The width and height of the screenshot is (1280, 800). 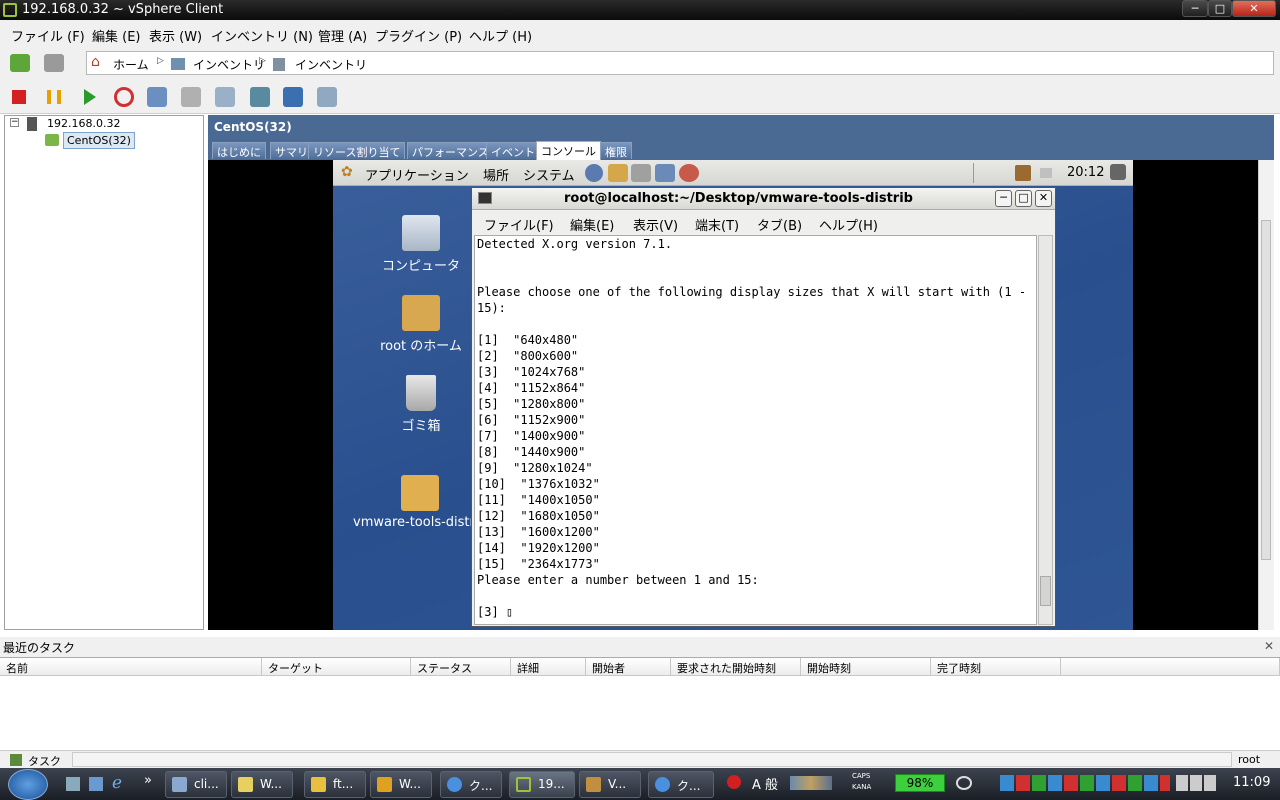 What do you see at coordinates (779, 224) in the screenshot?
I see `terminal-menu-tabs: タブ(B)` at bounding box center [779, 224].